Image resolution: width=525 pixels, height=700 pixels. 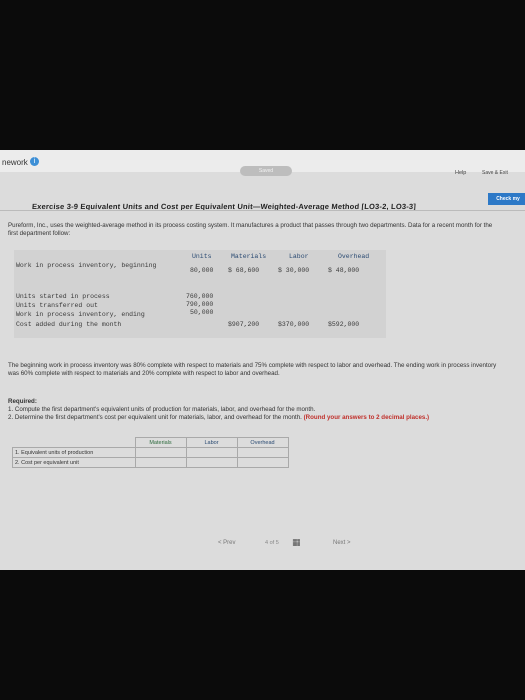 I want to click on row-label: Units transferred out, so click(x=57, y=305).